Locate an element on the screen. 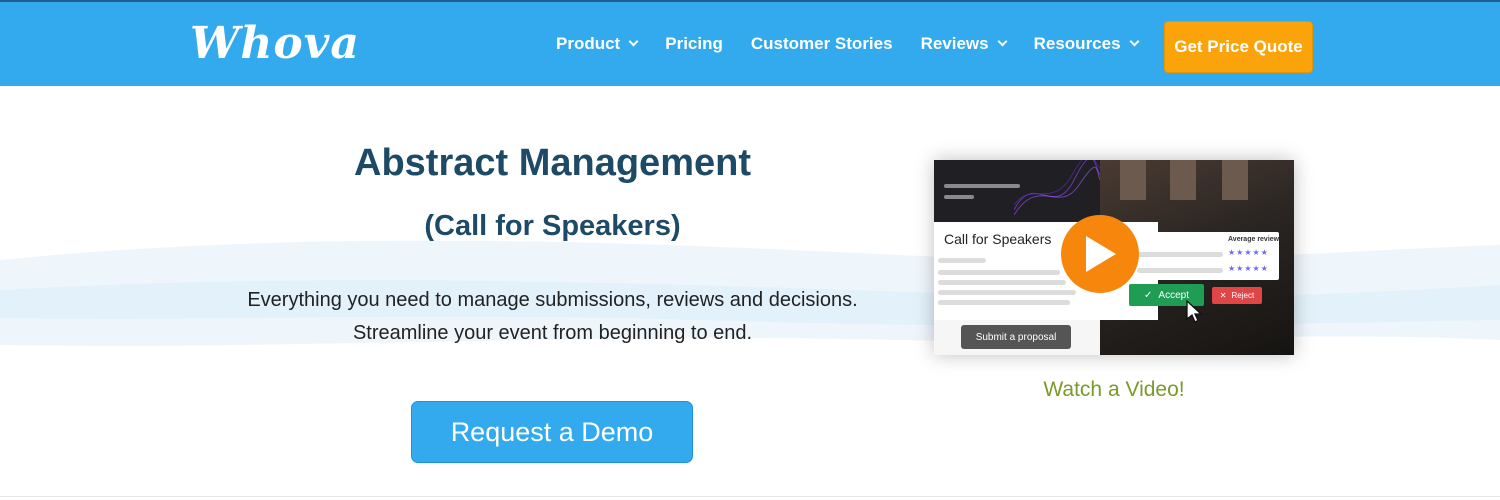  divider is located at coordinates (750, 496).